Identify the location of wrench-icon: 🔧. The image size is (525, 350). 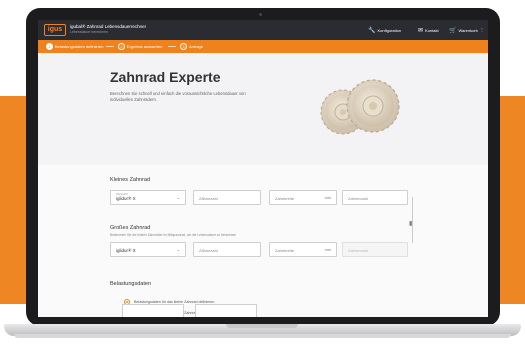
(372, 31).